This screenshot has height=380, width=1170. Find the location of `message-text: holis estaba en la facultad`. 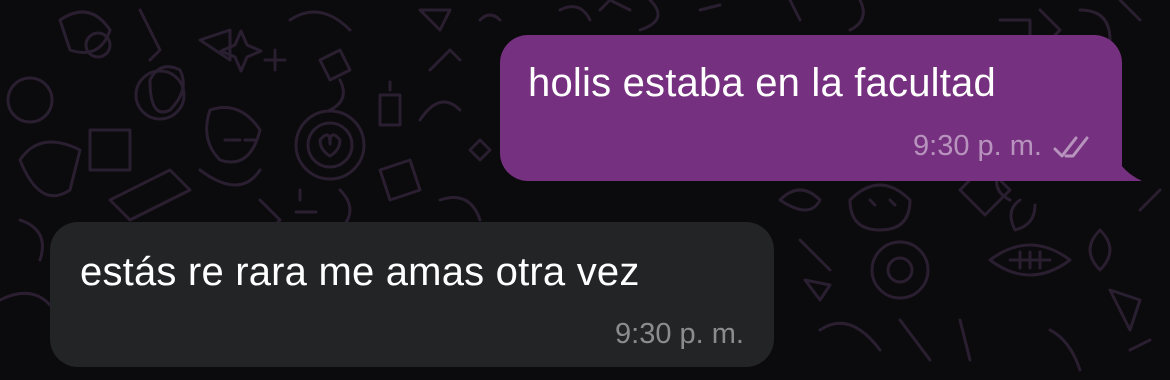

message-text: holis estaba en la facultad is located at coordinates (762, 83).